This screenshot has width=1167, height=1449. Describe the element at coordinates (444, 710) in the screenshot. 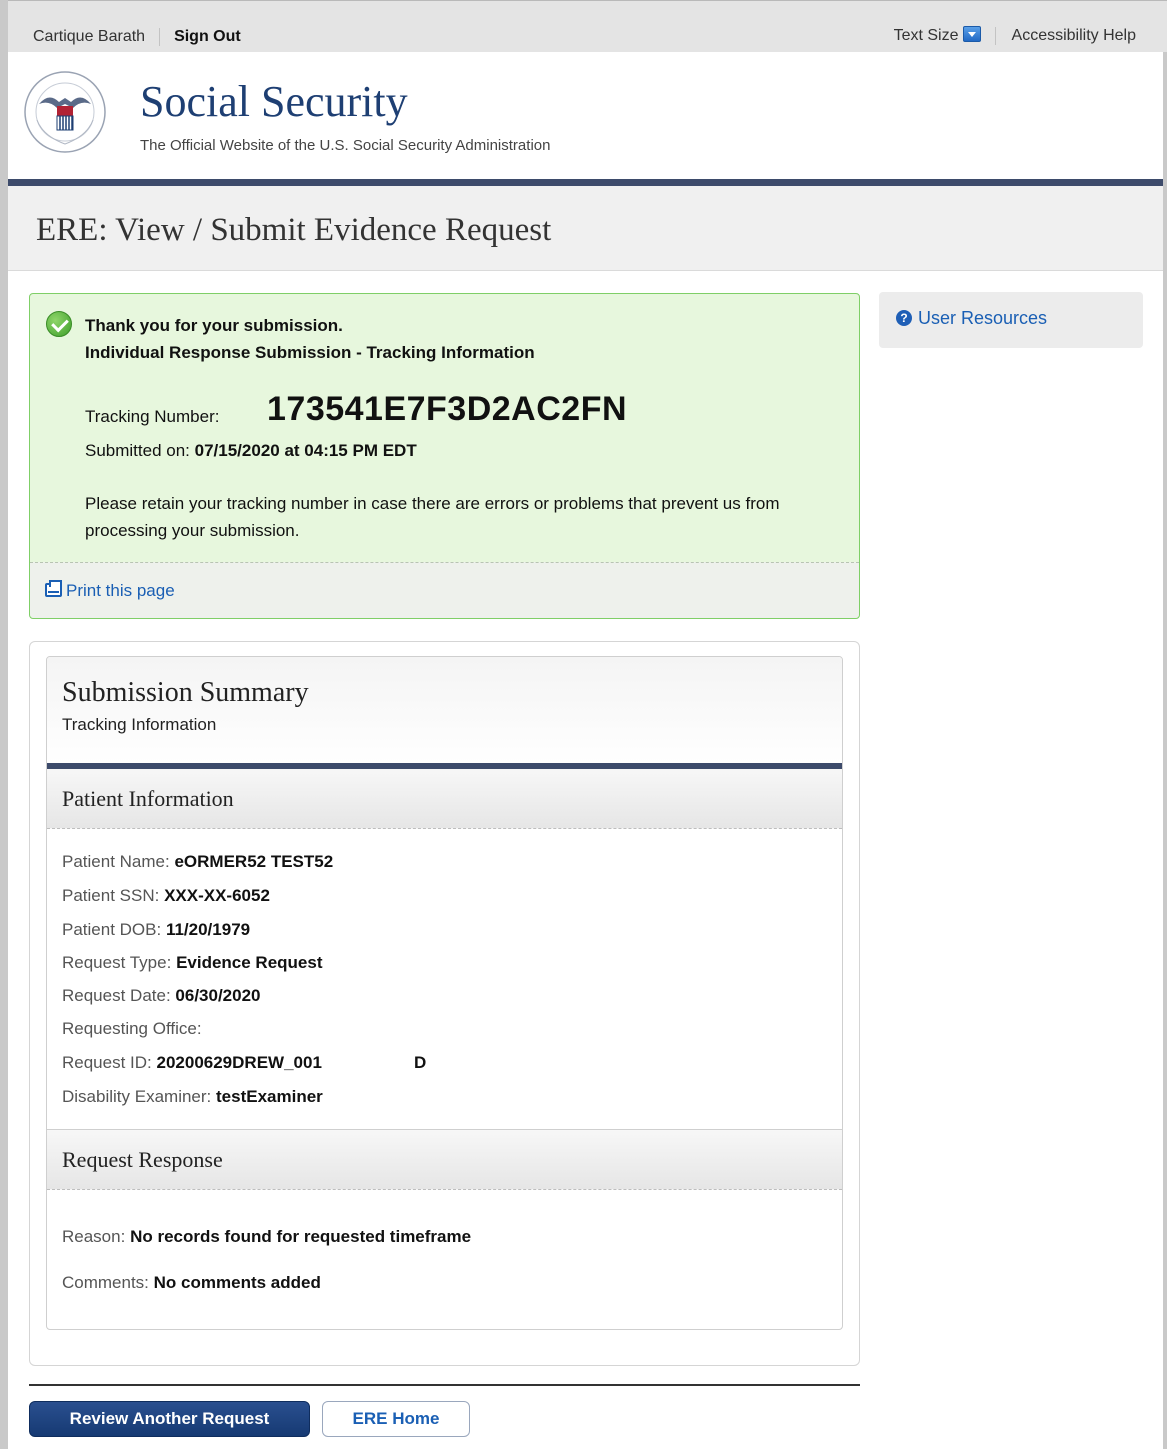

I see `summary-header: Submission Summary Tracking Information` at that location.